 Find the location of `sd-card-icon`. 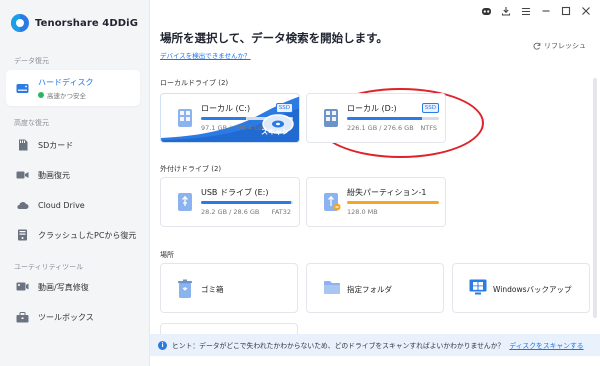

sd-card-icon is located at coordinates (22, 145).